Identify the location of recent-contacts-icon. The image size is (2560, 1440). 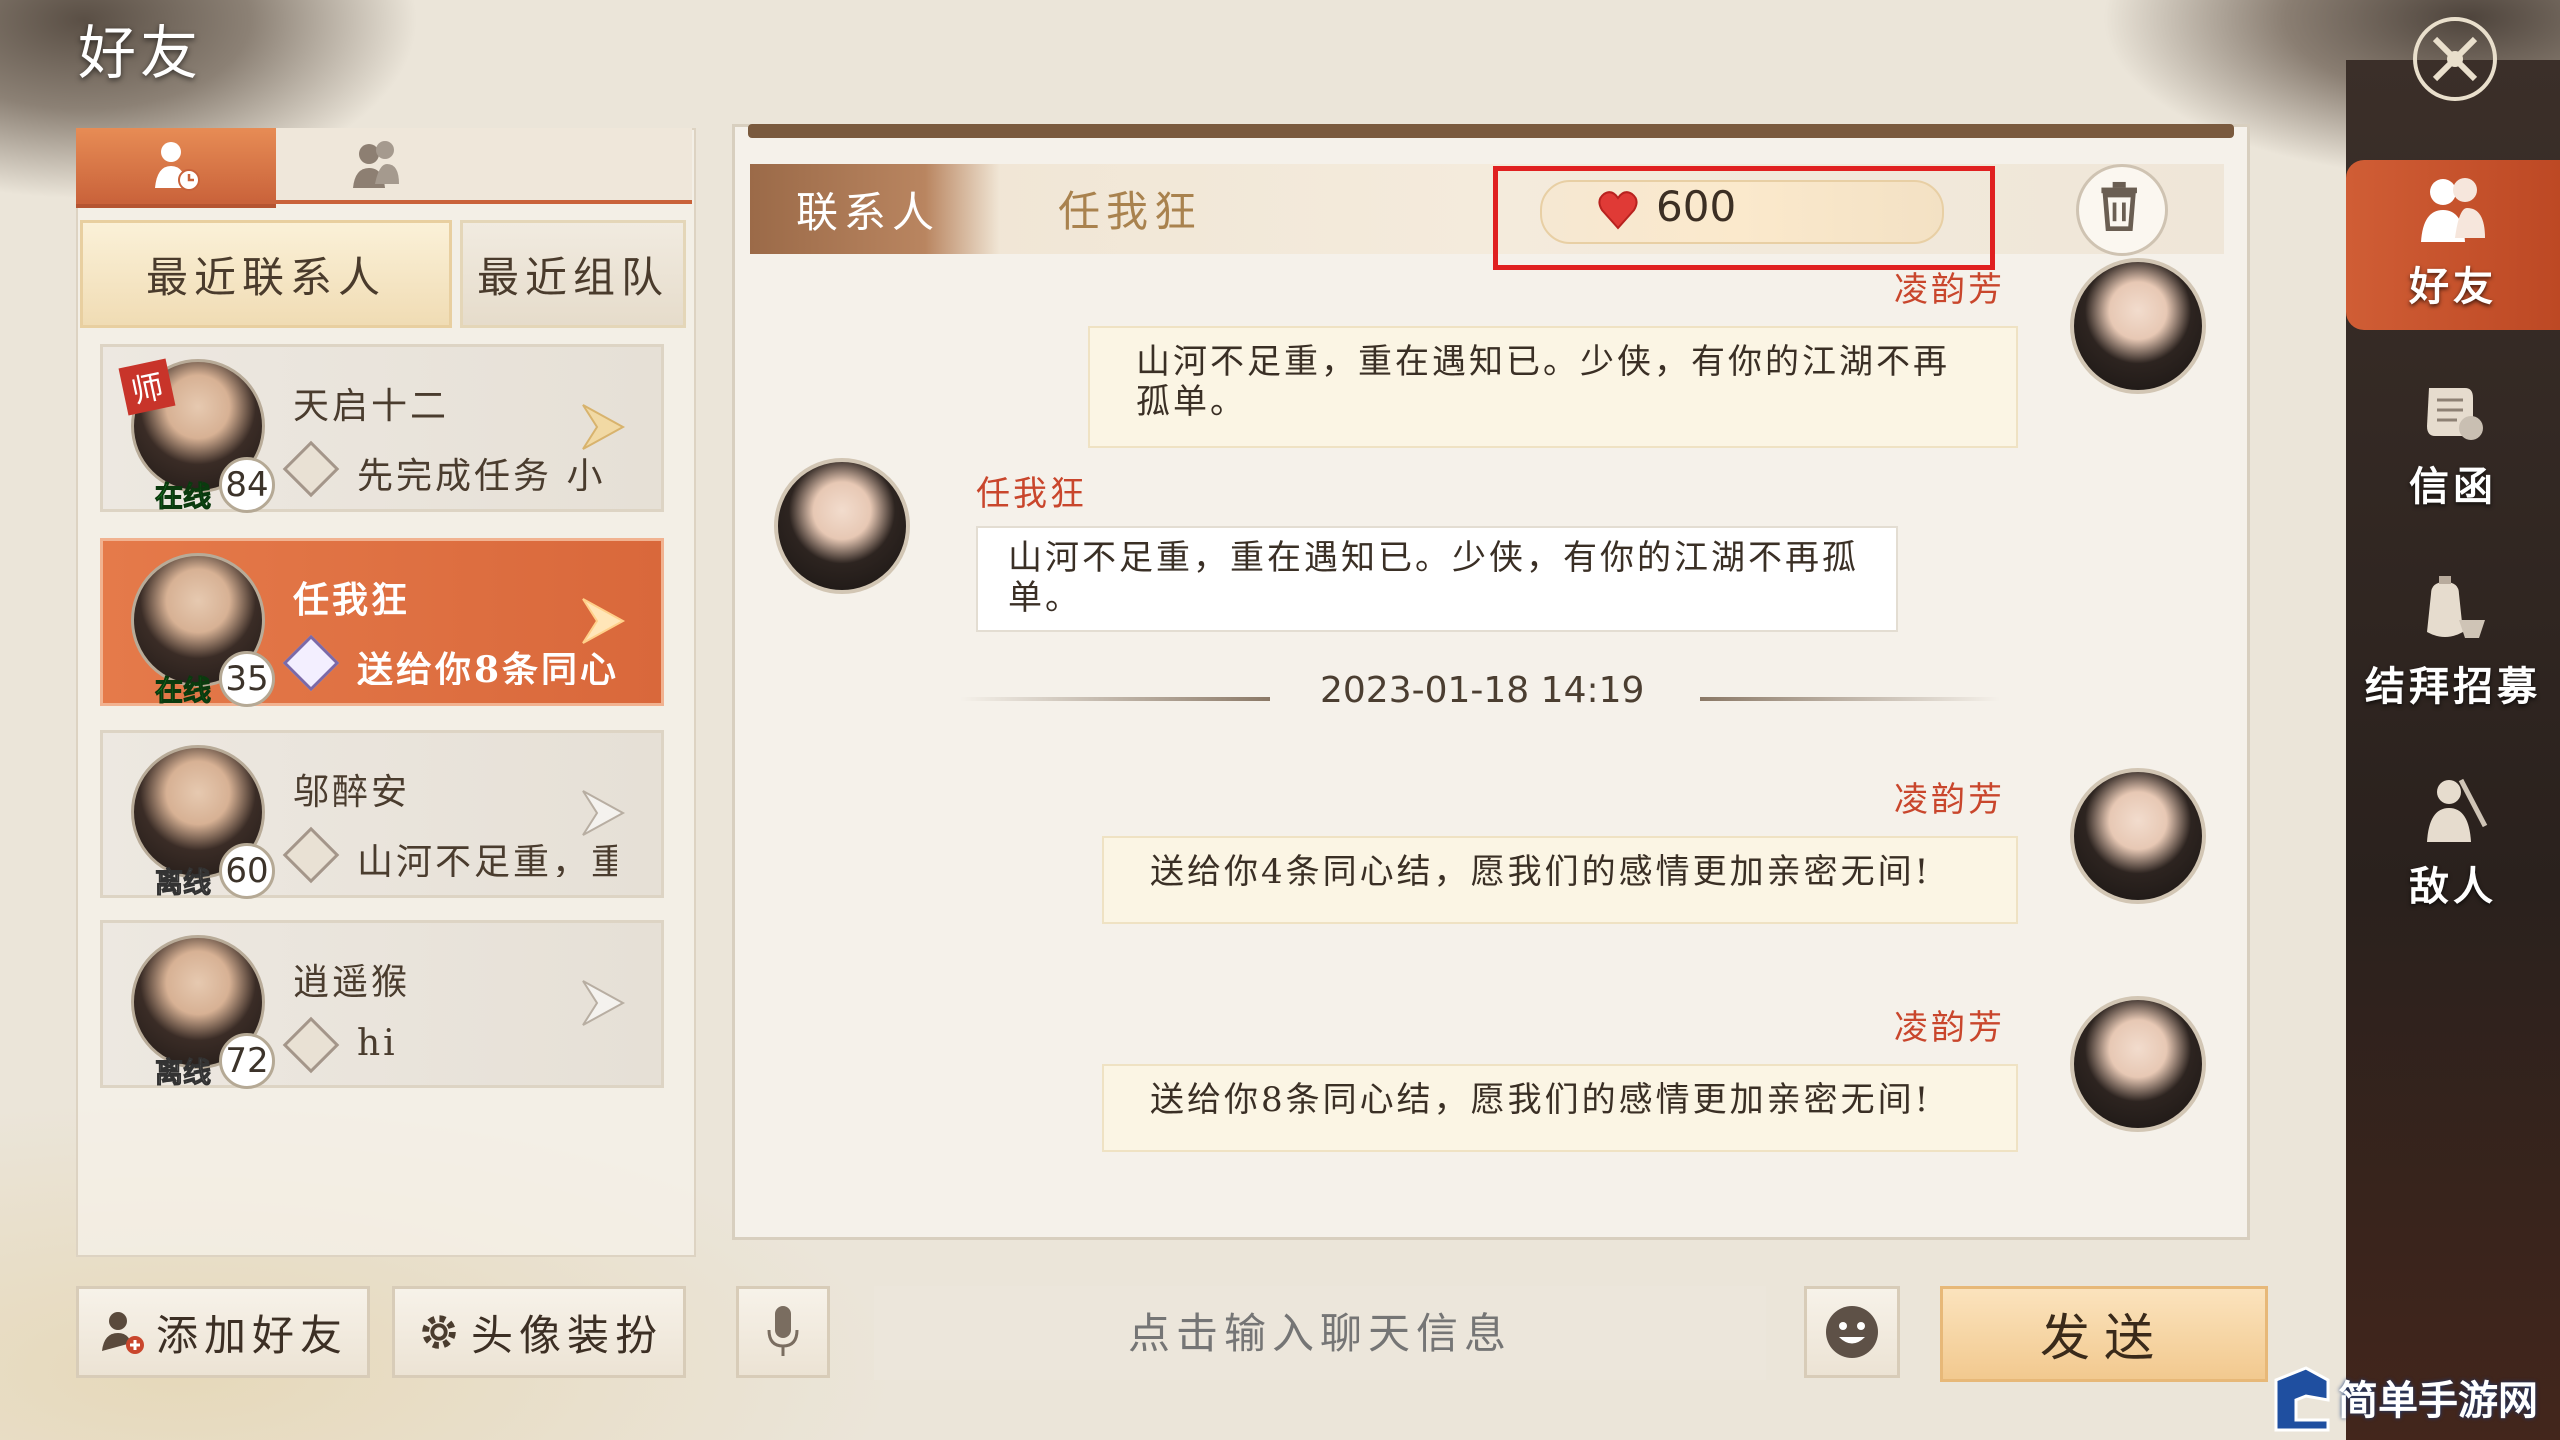
(177, 166).